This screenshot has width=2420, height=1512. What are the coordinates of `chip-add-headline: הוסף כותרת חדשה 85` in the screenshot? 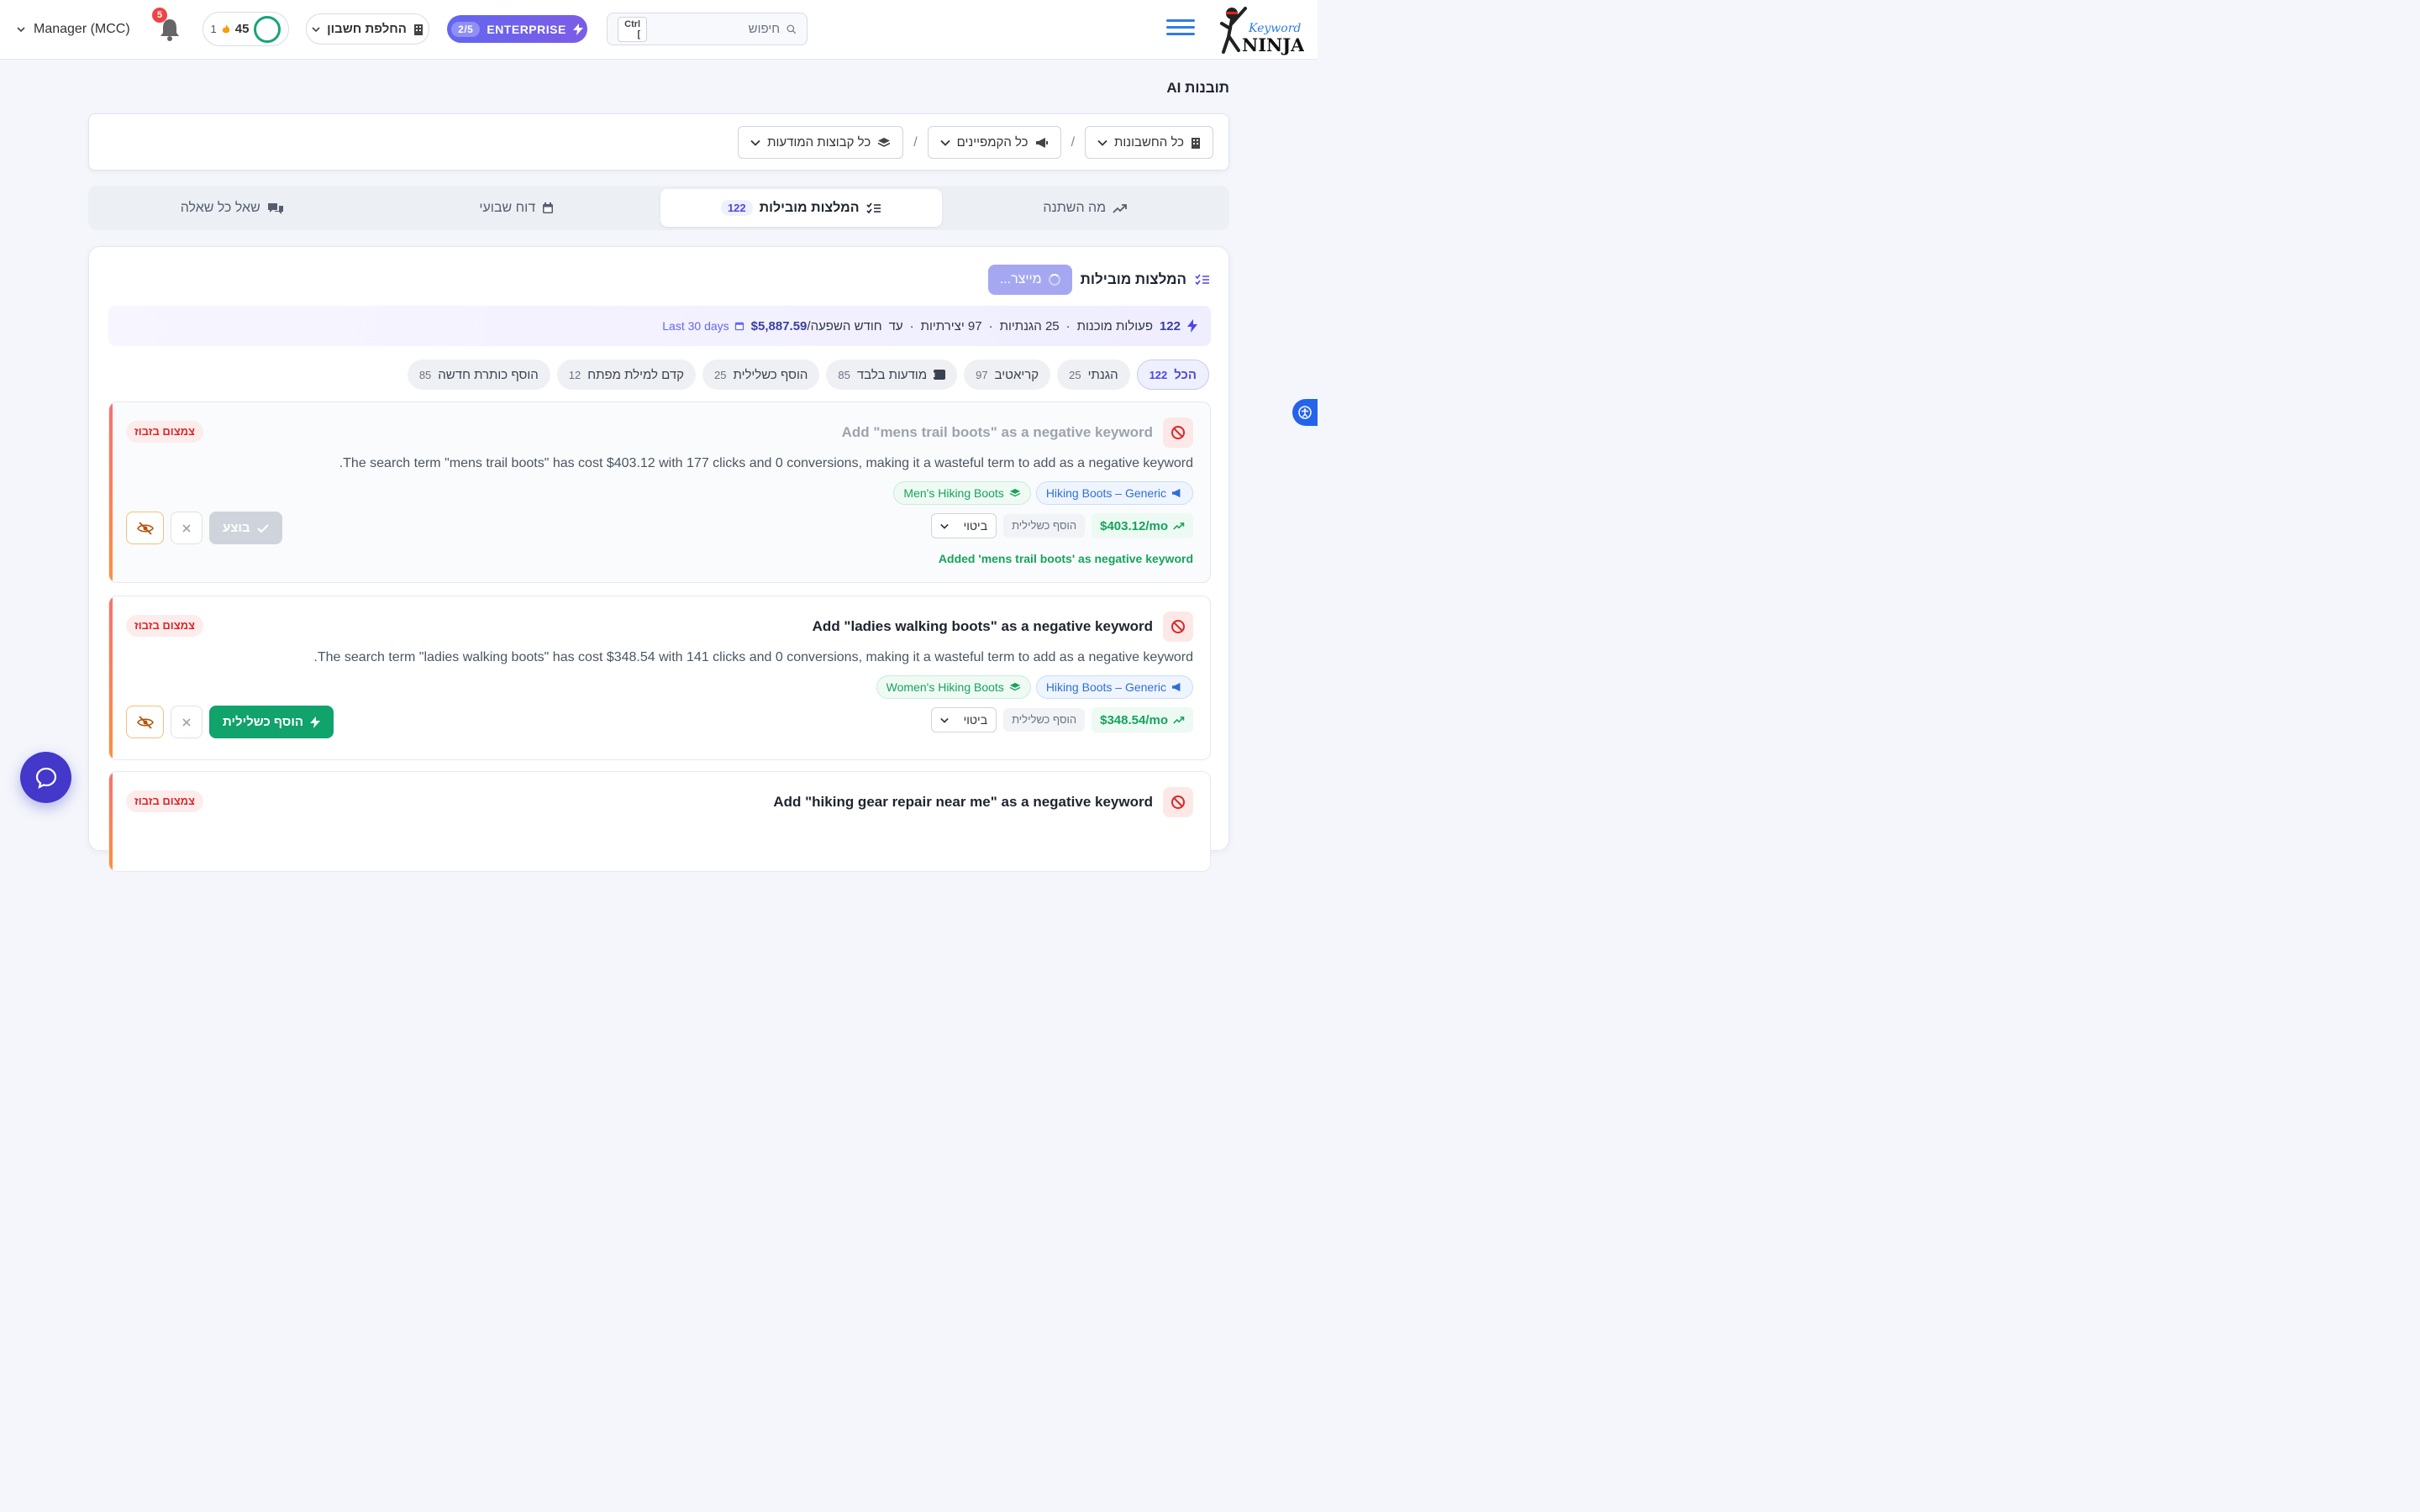 It's located at (479, 375).